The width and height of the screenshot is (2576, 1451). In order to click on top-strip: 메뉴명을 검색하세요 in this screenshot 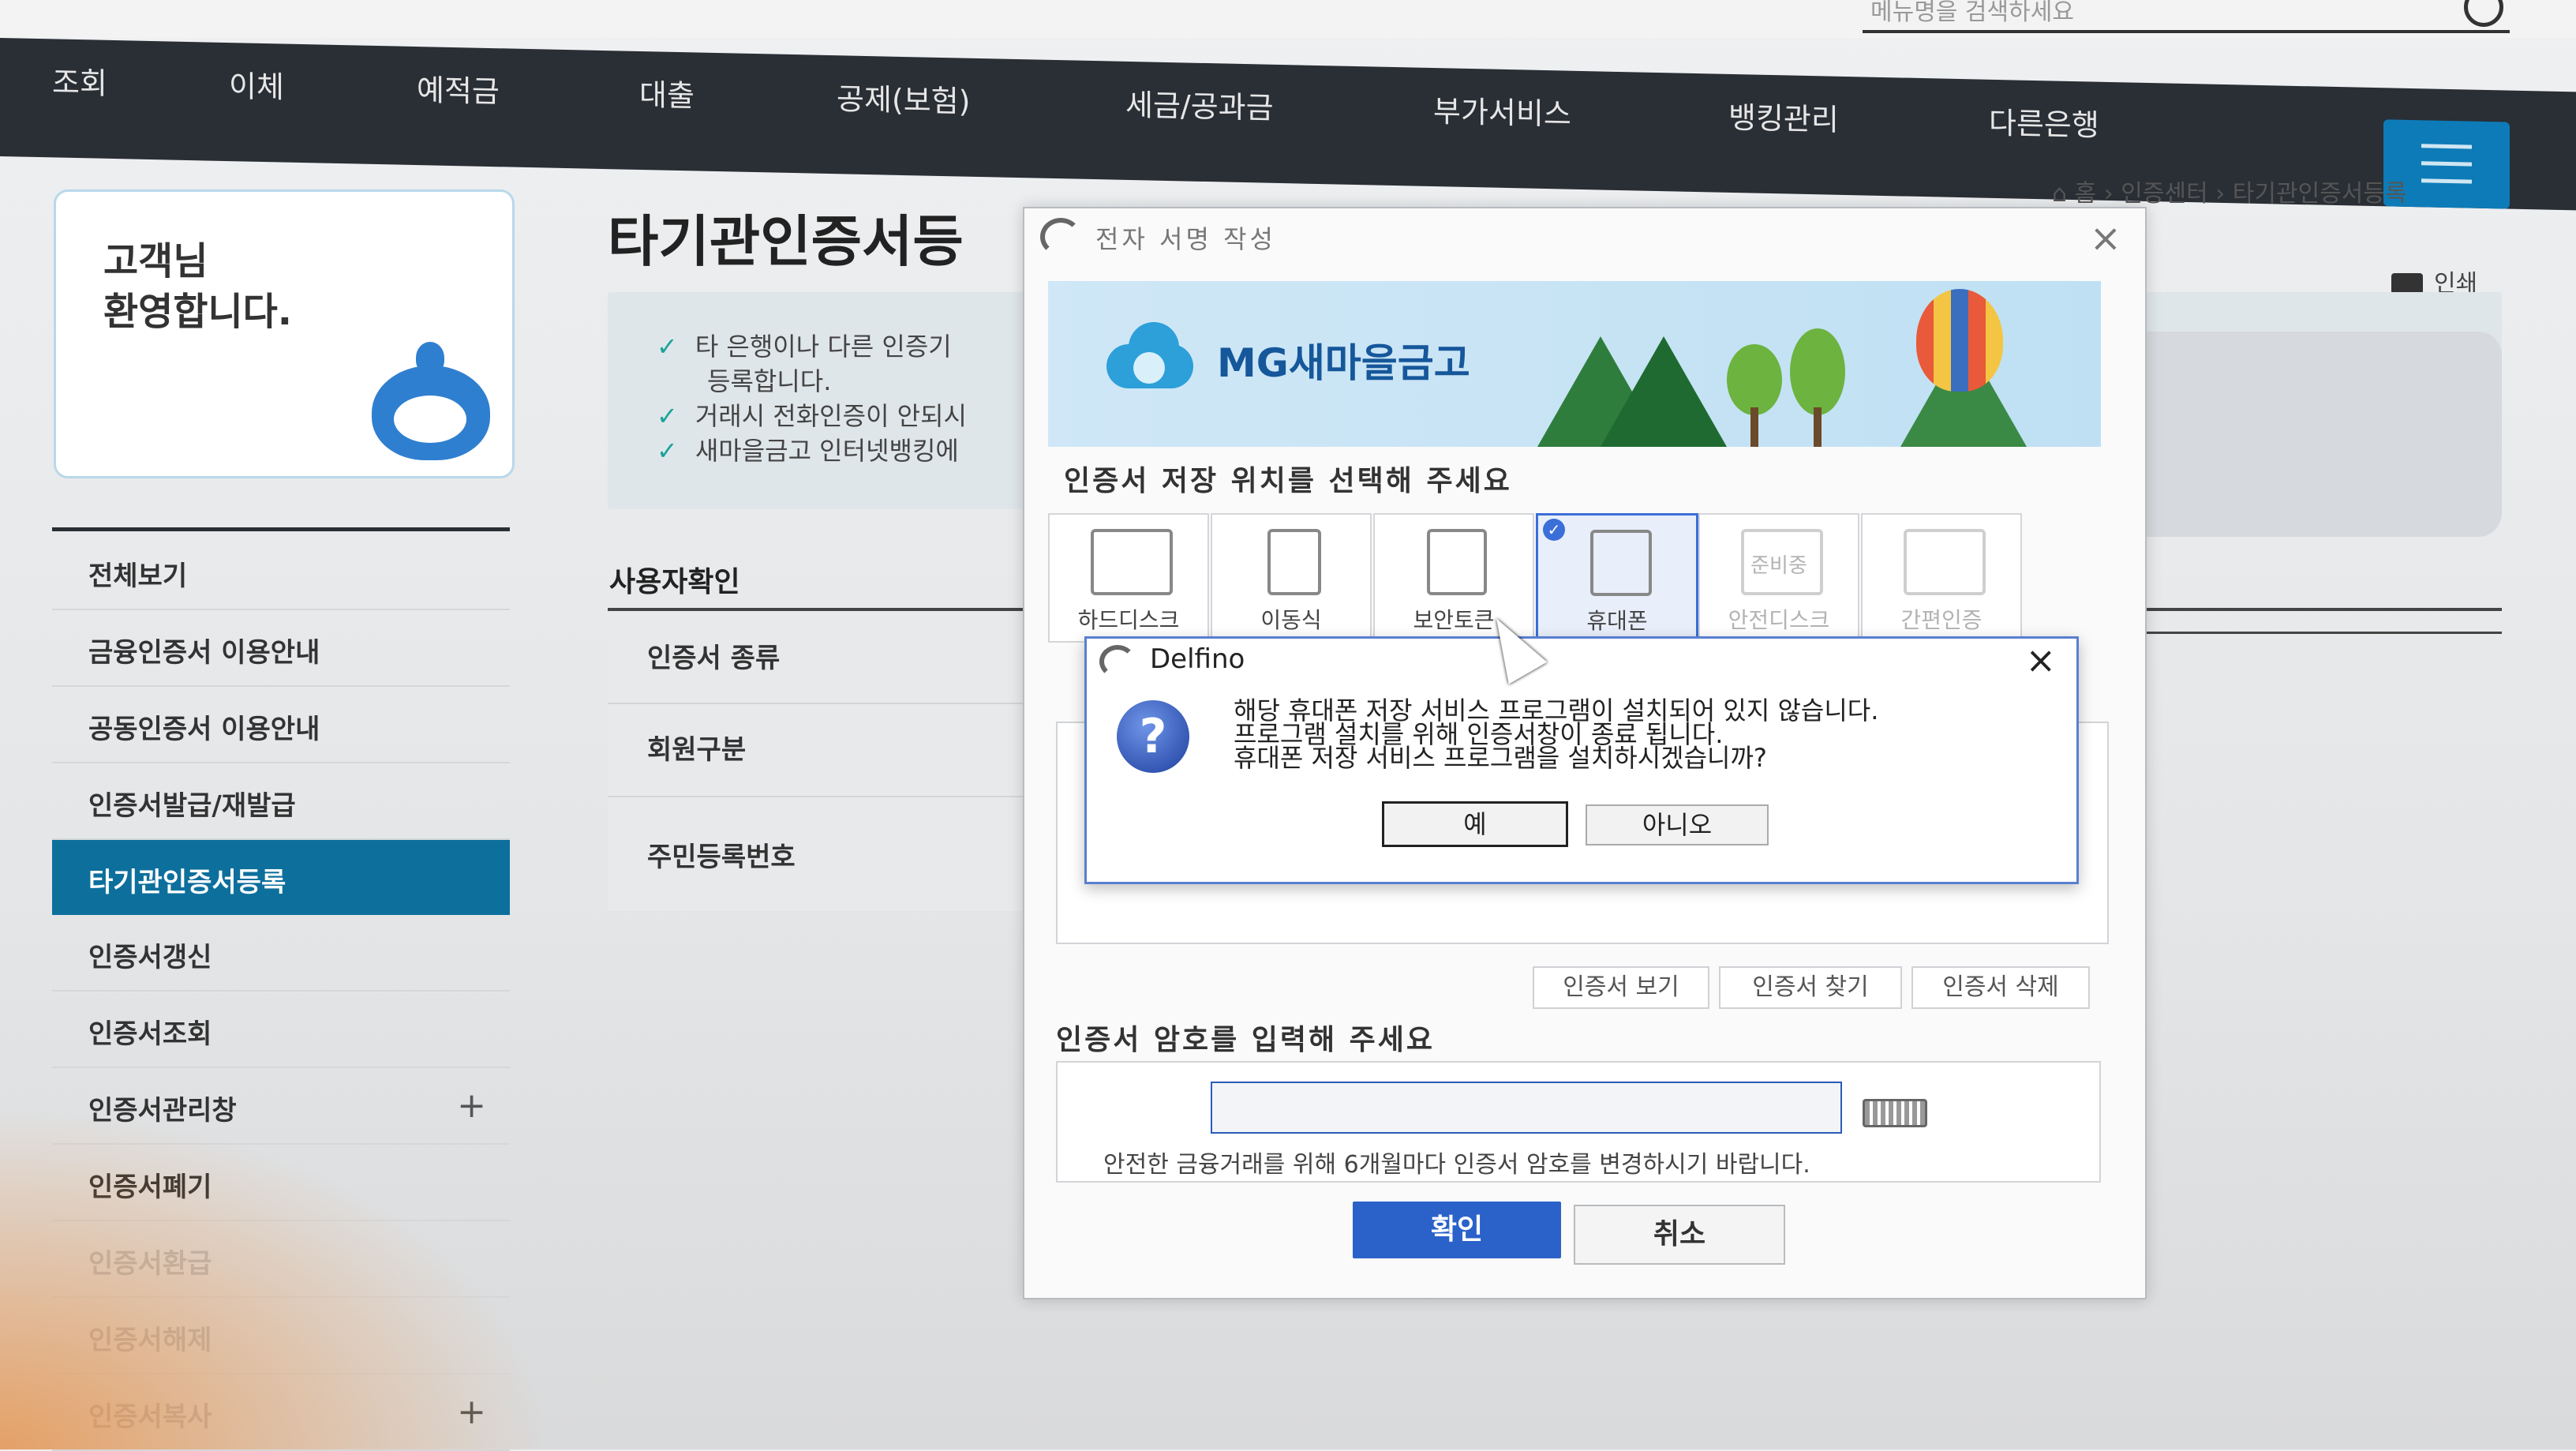, I will do `click(1288, 19)`.